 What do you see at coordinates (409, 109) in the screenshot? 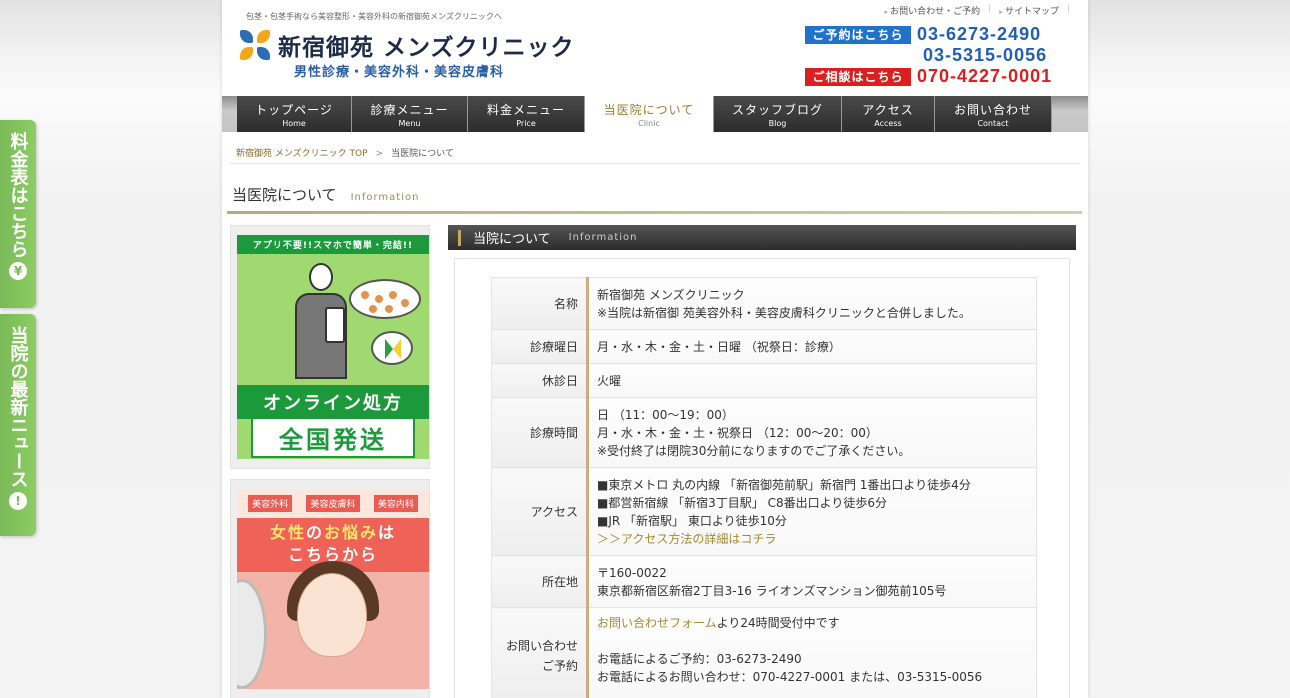
I see `nav-label: 診療メニュー` at bounding box center [409, 109].